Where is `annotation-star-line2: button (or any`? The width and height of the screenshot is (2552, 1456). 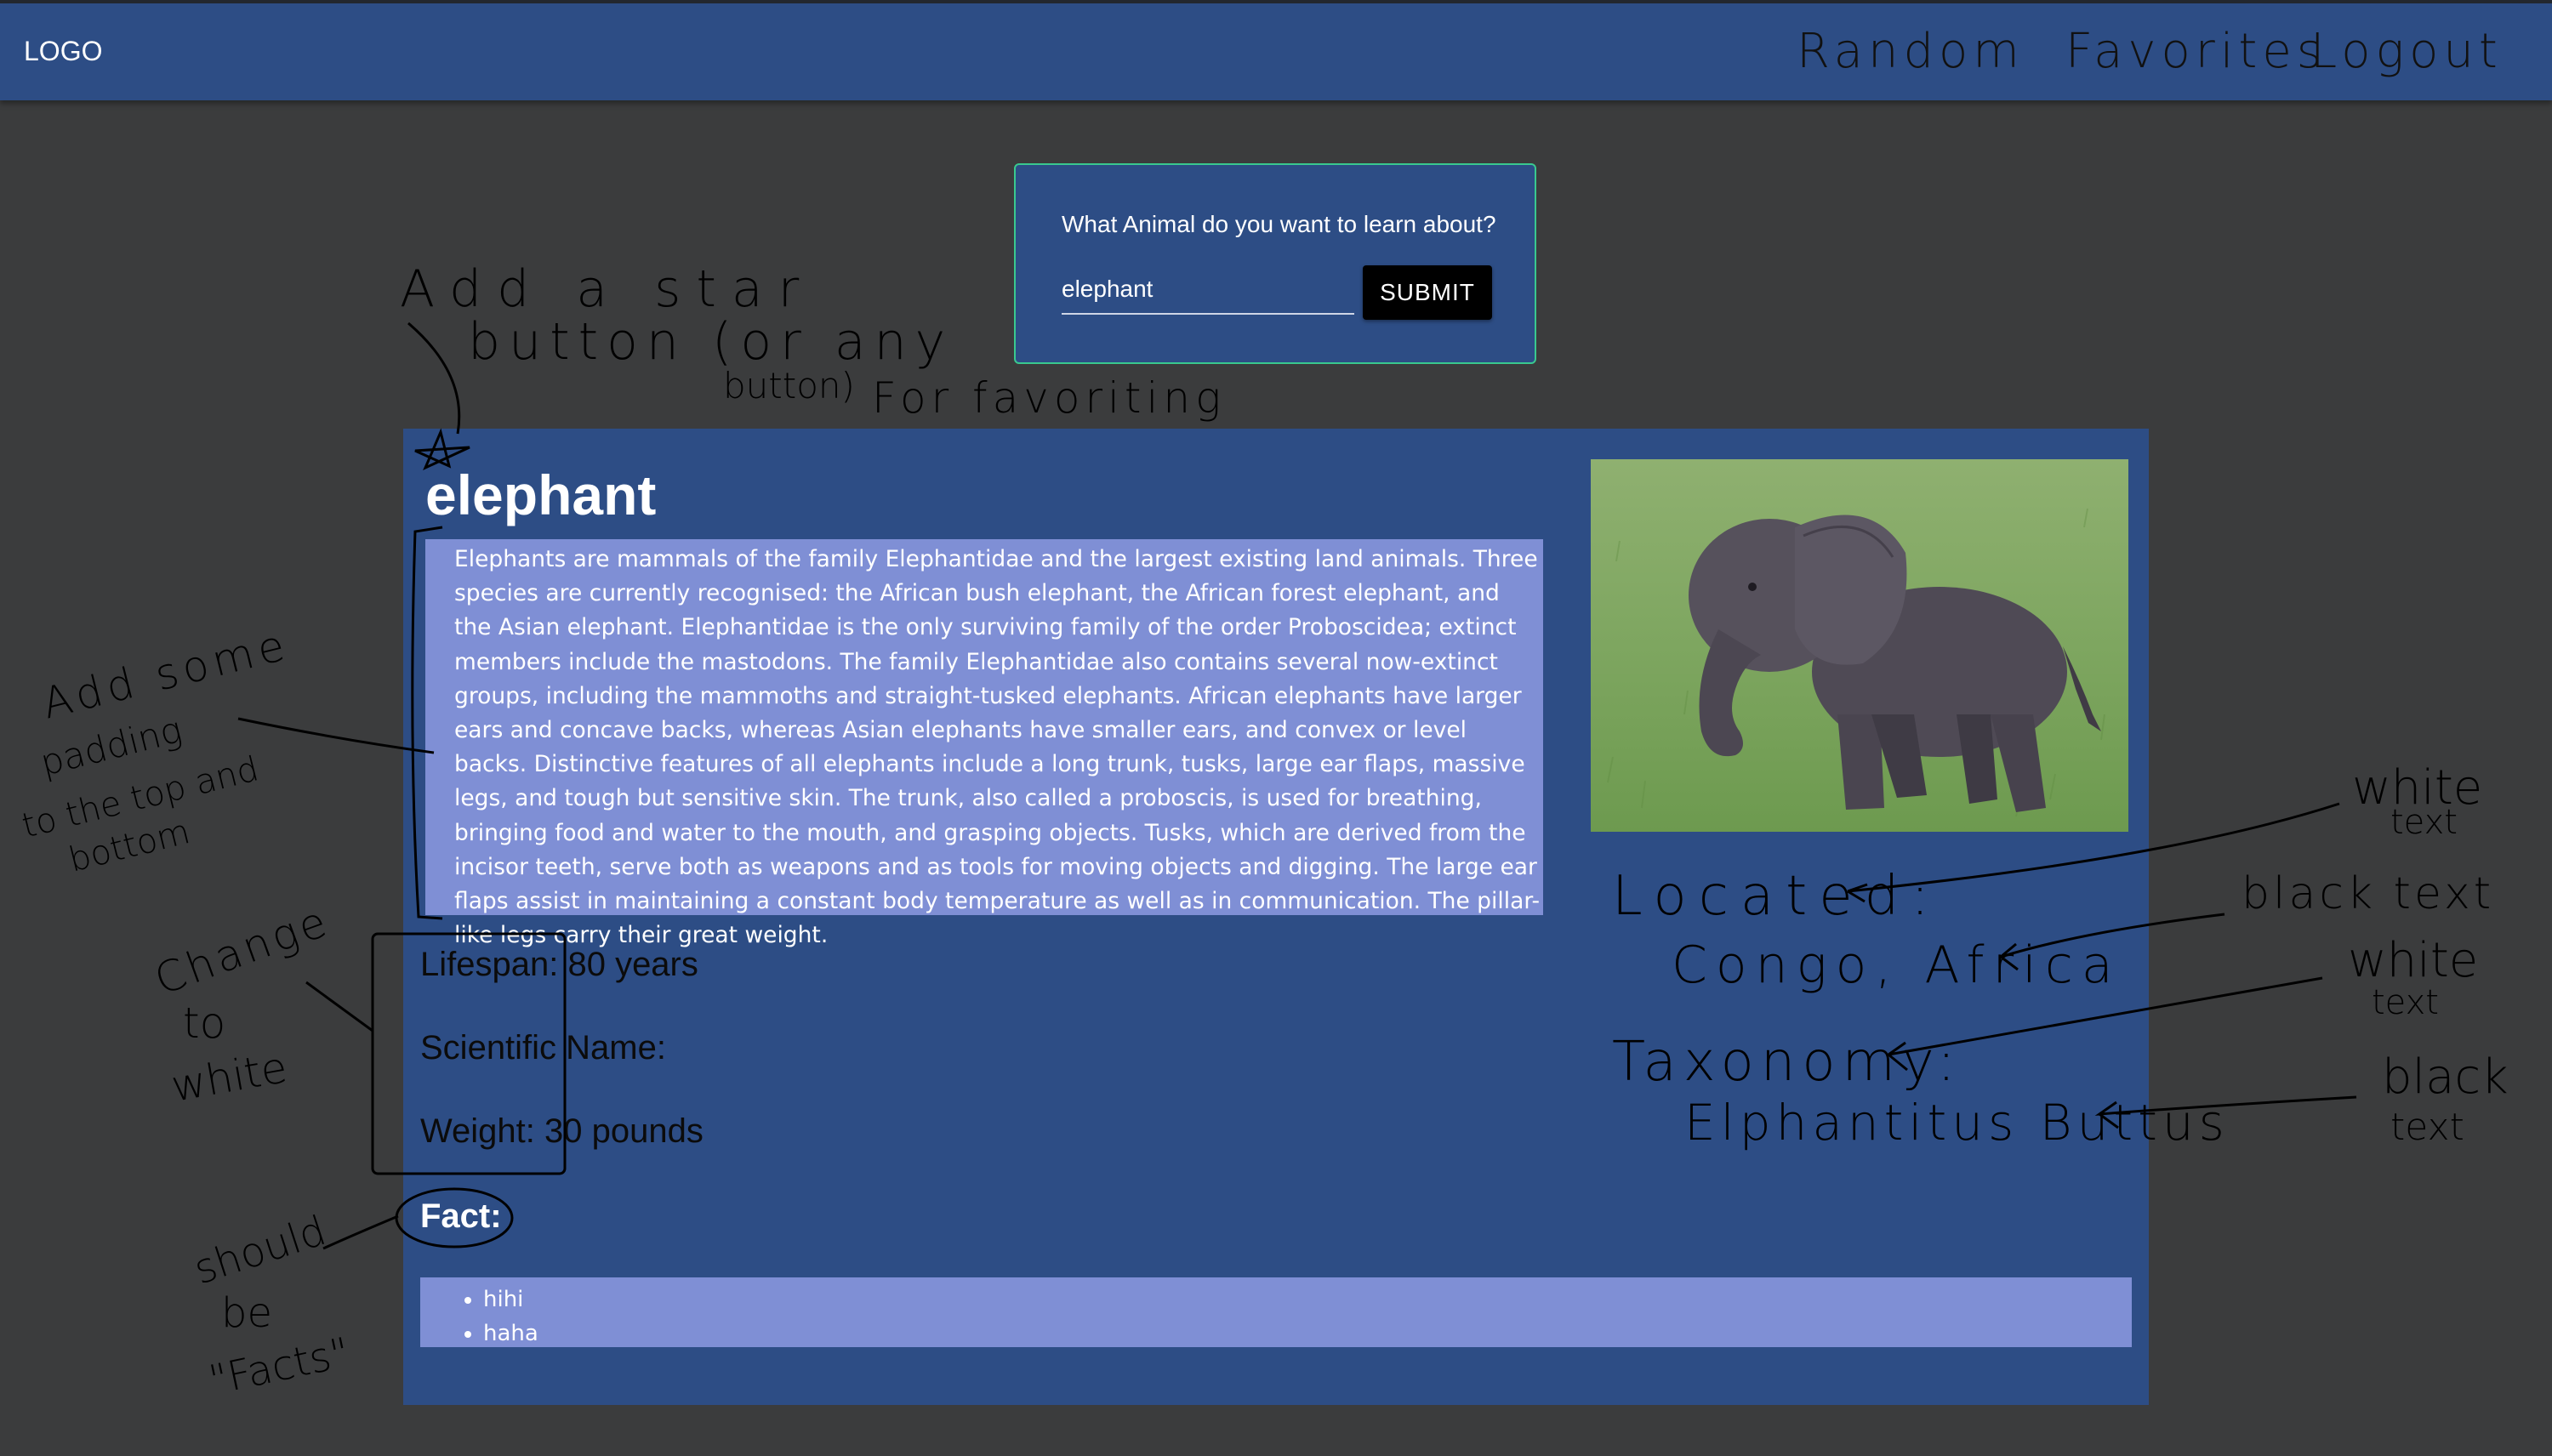 annotation-star-line2: button (or any is located at coordinates (711, 342).